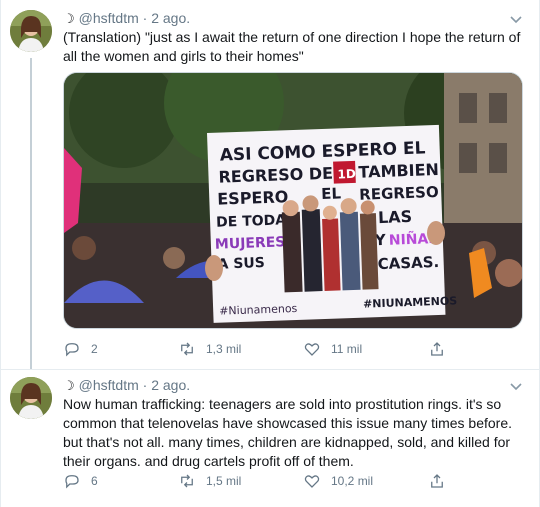 This screenshot has width=540, height=507. I want to click on like-button: 11 mil, so click(332, 349).